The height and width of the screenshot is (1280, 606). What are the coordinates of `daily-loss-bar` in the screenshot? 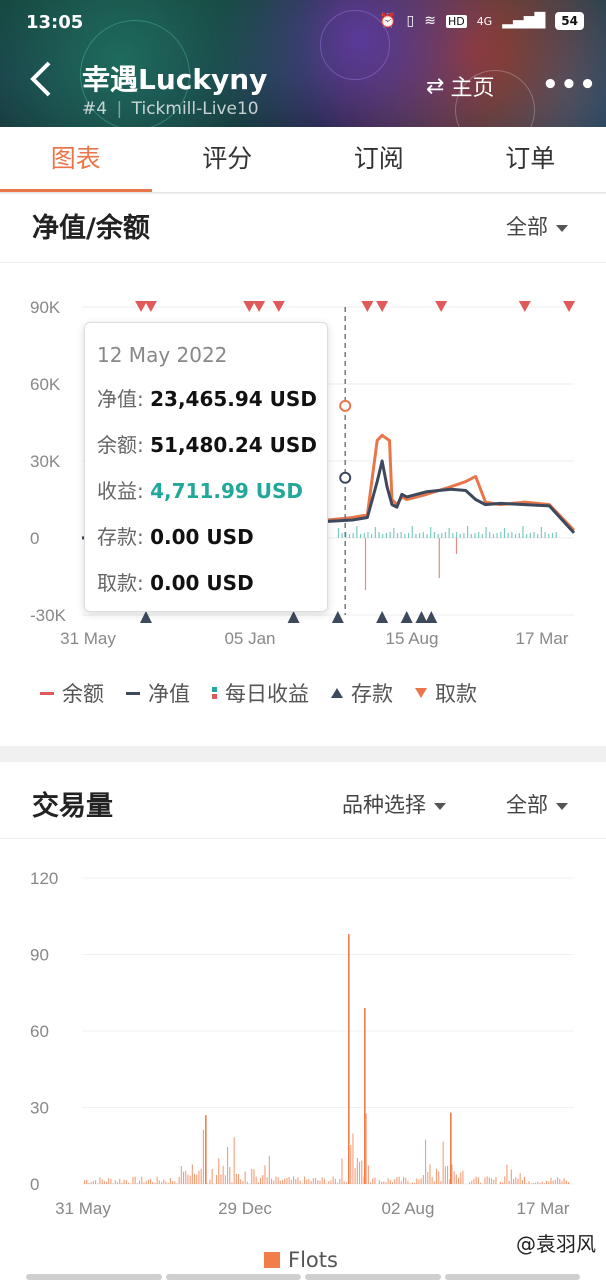 It's located at (439, 558).